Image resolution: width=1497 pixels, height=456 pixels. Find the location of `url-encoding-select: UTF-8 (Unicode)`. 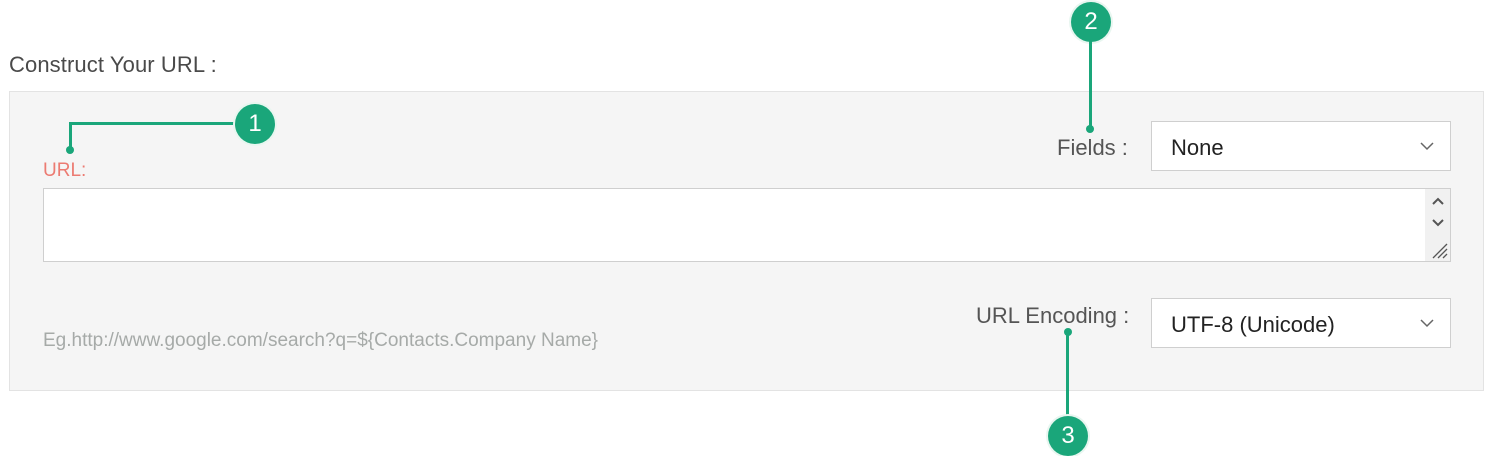

url-encoding-select: UTF-8 (Unicode) is located at coordinates (1301, 323).